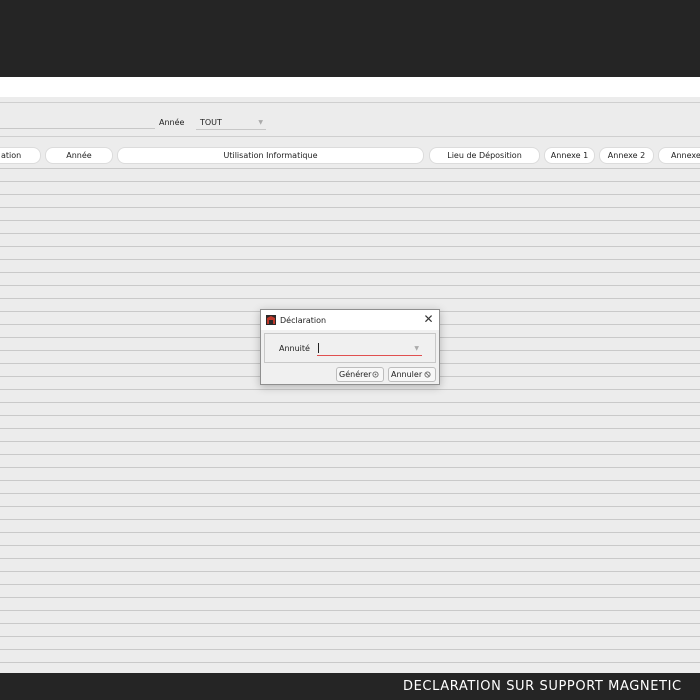  Describe the element at coordinates (375, 374) in the screenshot. I see `gear-icon` at that location.